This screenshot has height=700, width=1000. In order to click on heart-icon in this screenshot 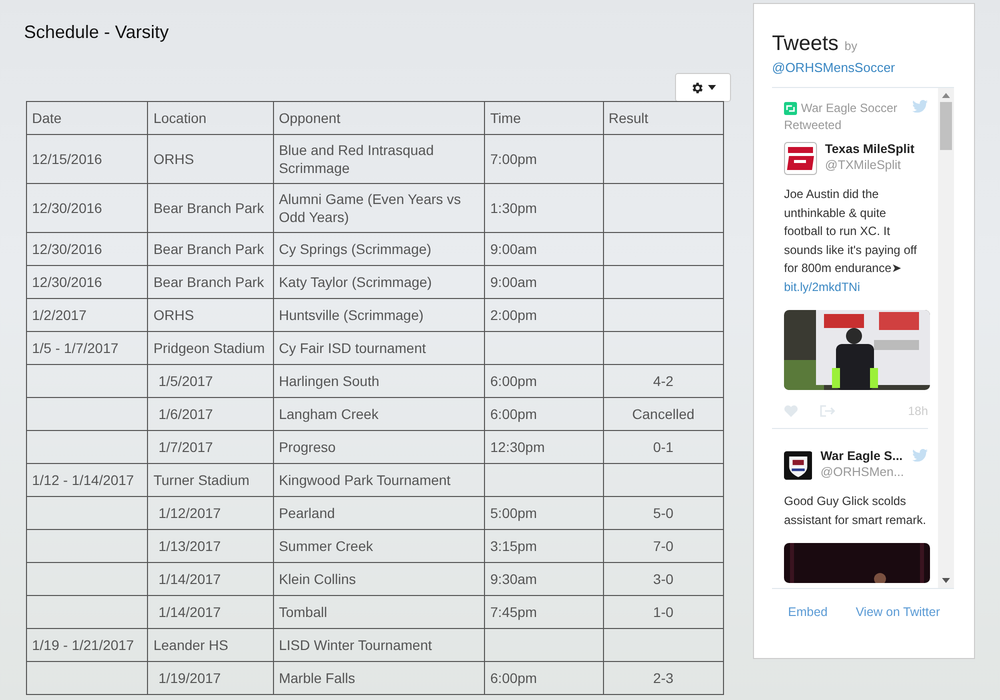, I will do `click(791, 411)`.